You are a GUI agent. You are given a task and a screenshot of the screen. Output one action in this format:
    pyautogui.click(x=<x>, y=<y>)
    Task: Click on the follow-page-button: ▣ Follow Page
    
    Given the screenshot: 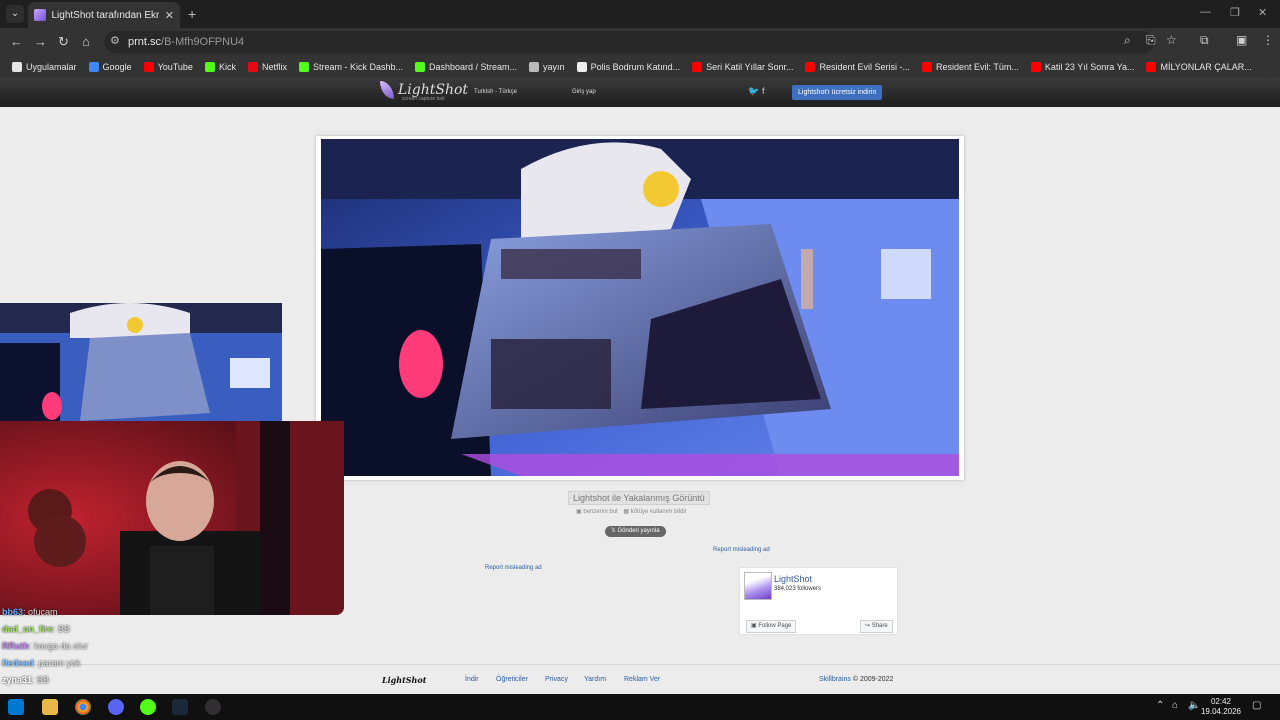 What is the action you would take?
    pyautogui.click(x=771, y=626)
    